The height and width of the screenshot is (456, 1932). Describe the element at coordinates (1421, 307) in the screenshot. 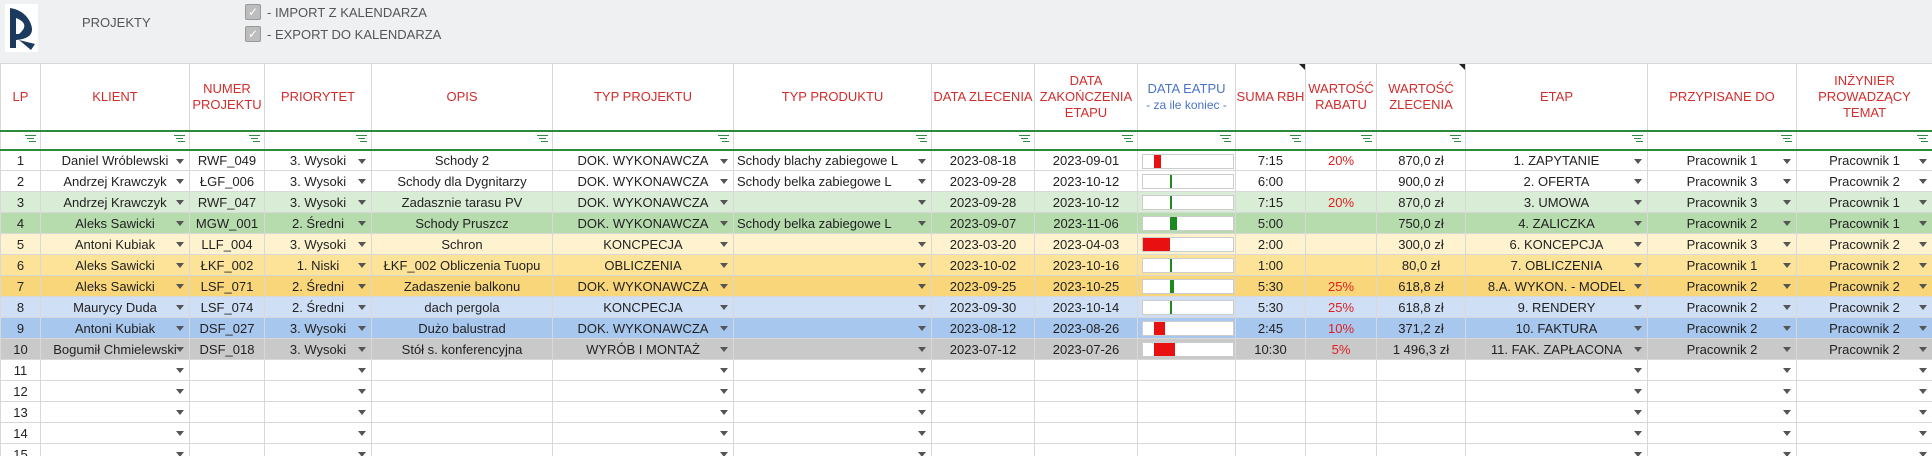

I see `cell-order-value: 618,8 zł` at that location.